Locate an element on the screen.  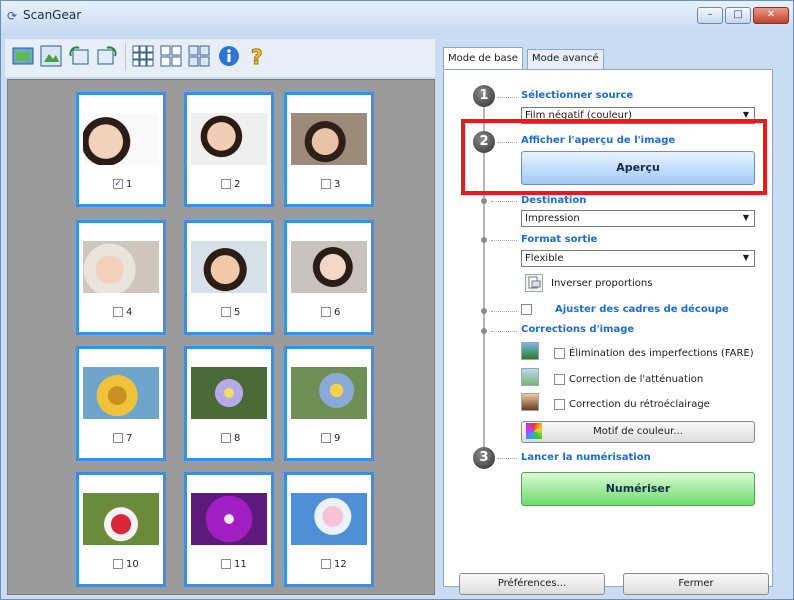
thumbnail-number: 5 is located at coordinates (237, 312).